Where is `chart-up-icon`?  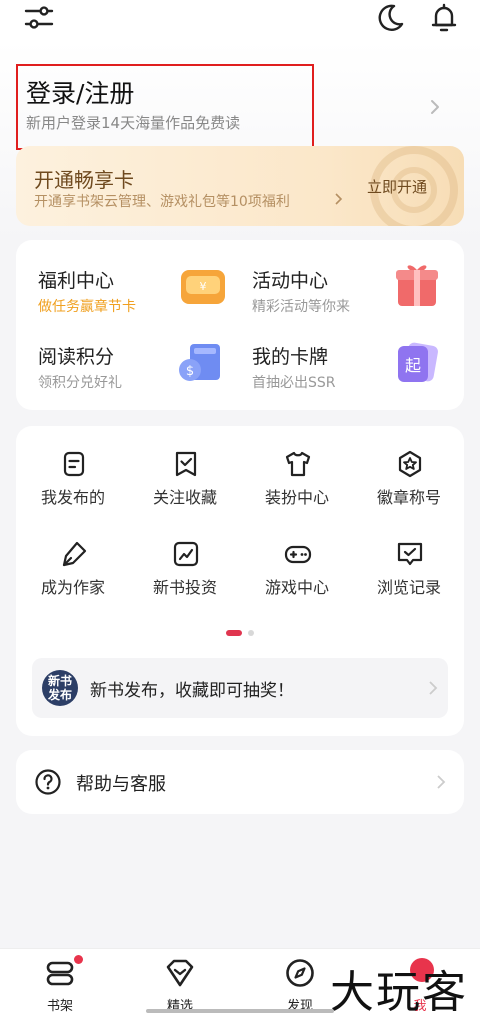 chart-up-icon is located at coordinates (186, 554).